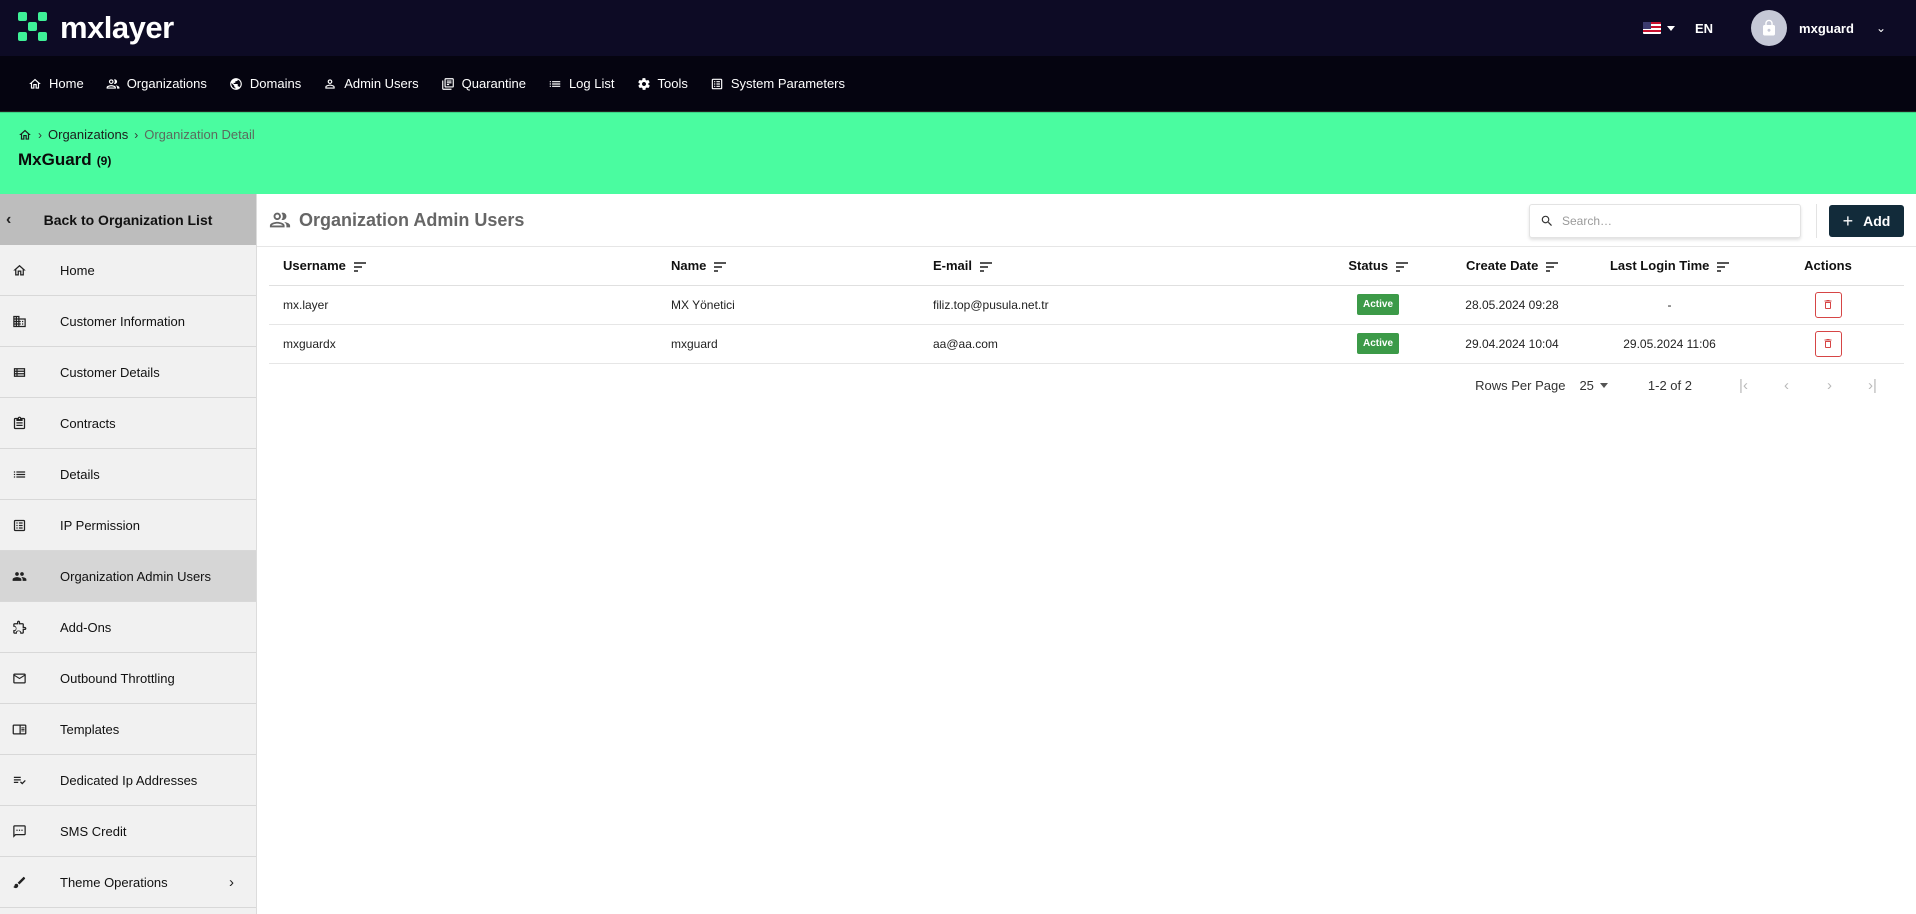 This screenshot has width=1916, height=914. What do you see at coordinates (1586, 385) in the screenshot?
I see `rows-per-page-value: 25` at bounding box center [1586, 385].